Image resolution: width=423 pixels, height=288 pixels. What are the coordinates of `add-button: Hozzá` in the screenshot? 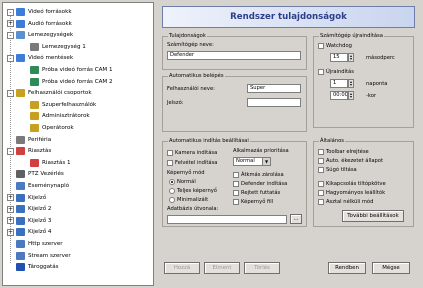 It's located at (182, 268).